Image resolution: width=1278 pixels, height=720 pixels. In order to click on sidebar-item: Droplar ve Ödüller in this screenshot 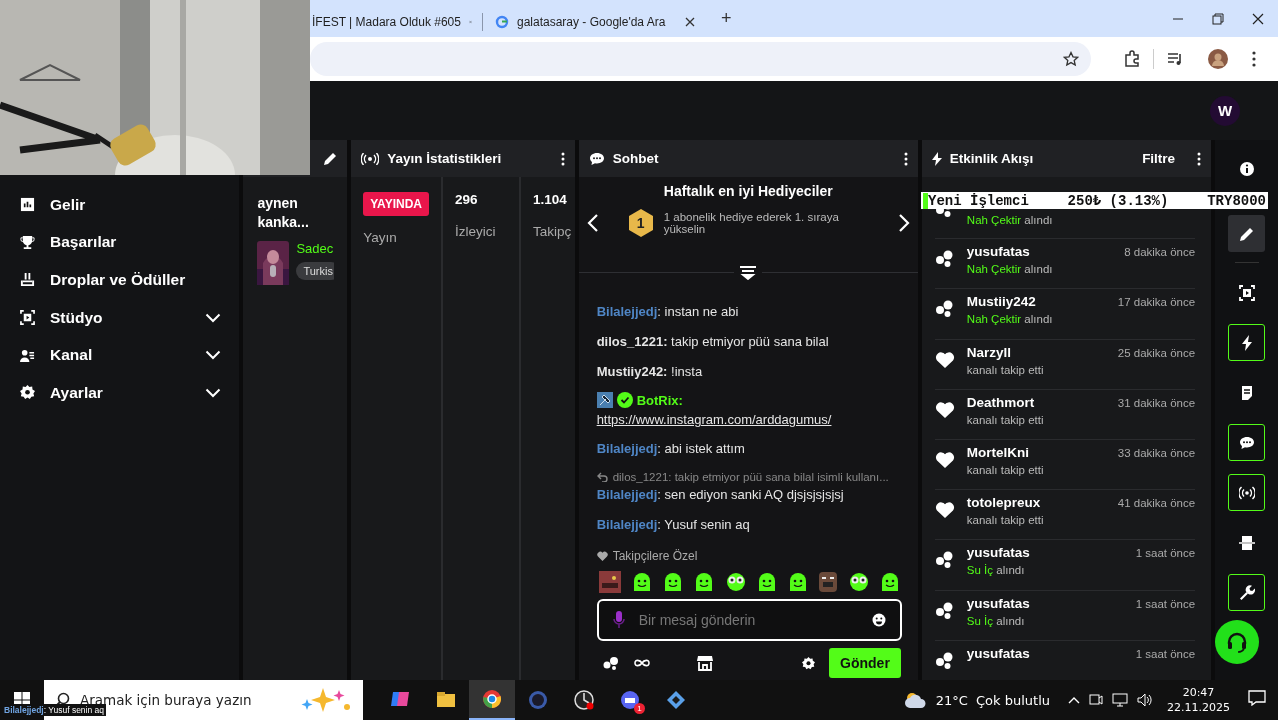, I will do `click(120, 280)`.